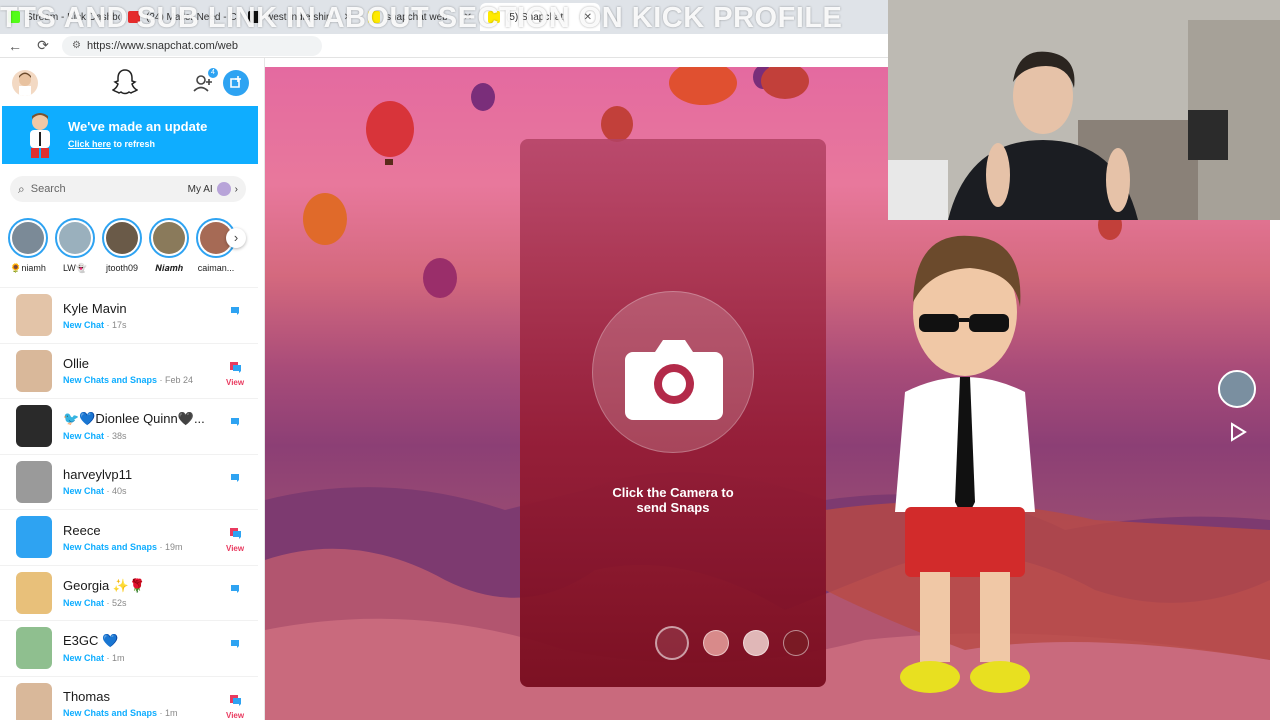 This screenshot has width=1280, height=720. What do you see at coordinates (1084, 110) in the screenshot?
I see `webcam-overlay` at bounding box center [1084, 110].